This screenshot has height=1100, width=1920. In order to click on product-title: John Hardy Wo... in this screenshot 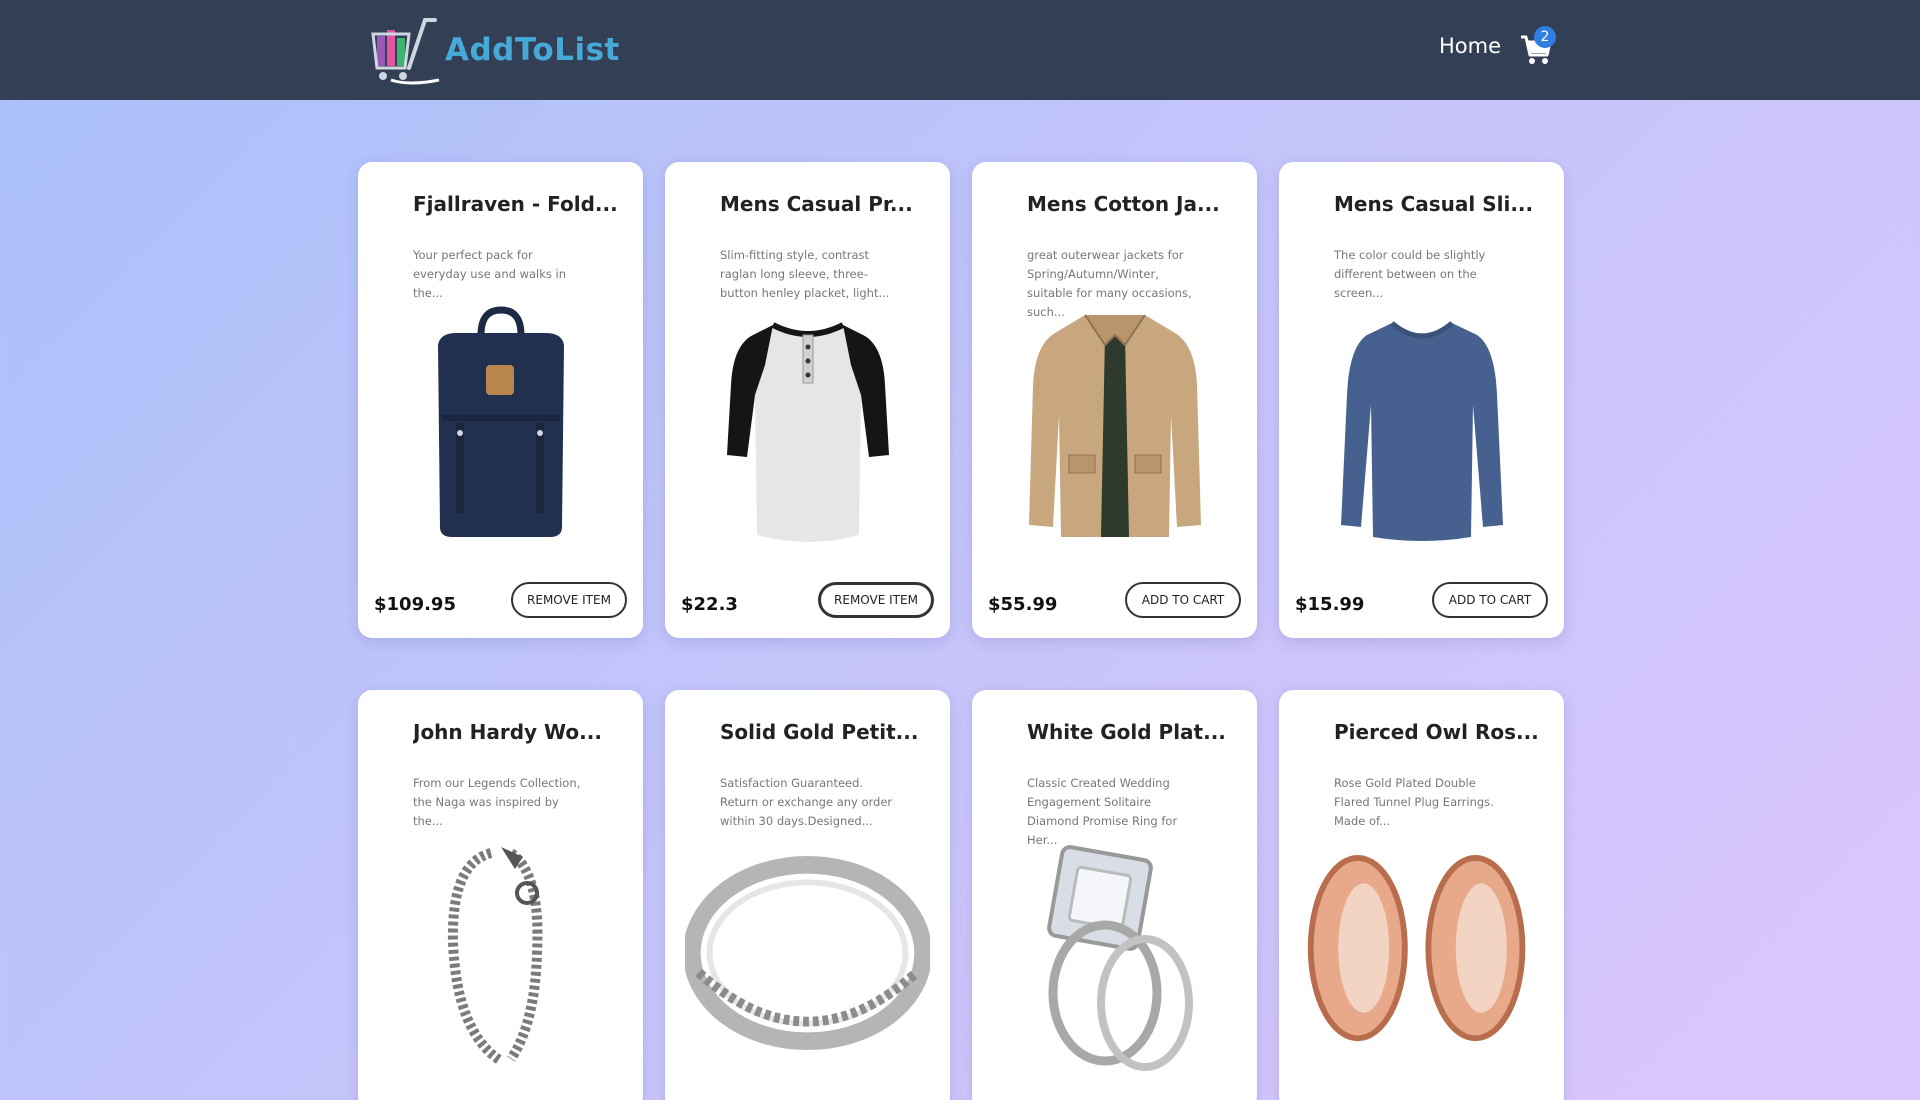, I will do `click(507, 732)`.